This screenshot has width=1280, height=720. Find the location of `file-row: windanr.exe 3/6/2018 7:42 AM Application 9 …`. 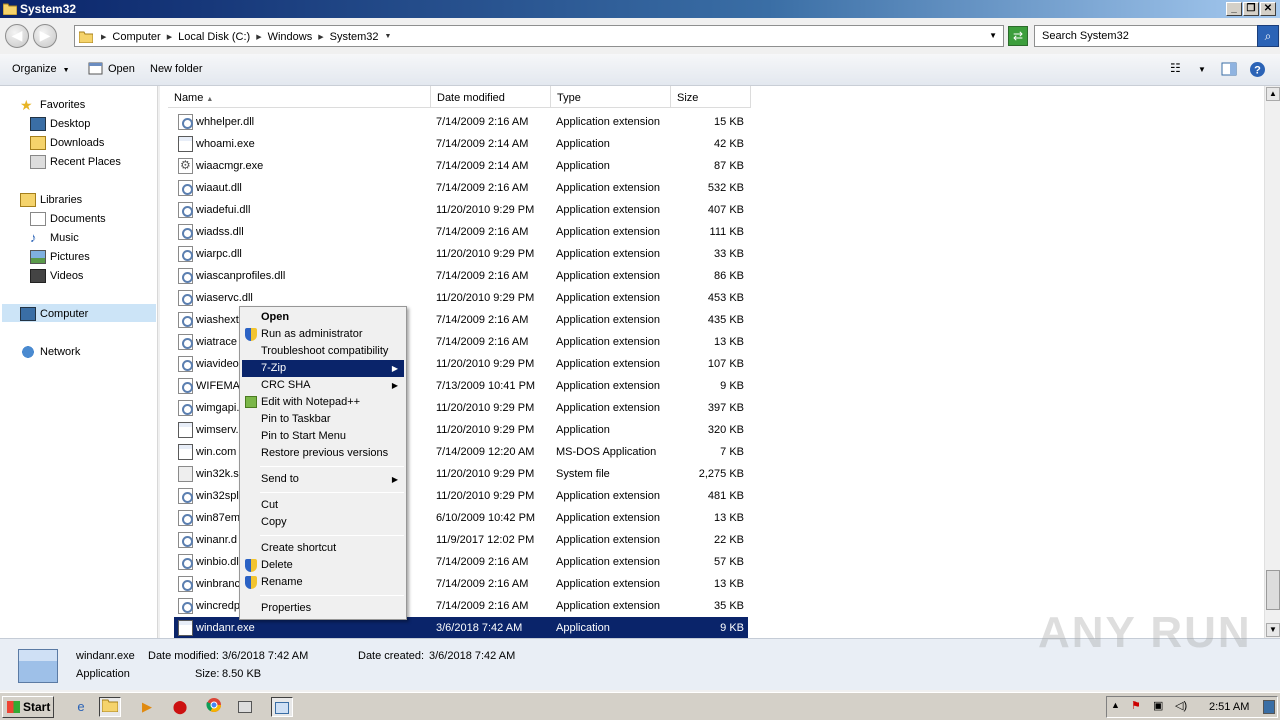

file-row: windanr.exe 3/6/2018 7:42 AM Application 9 … is located at coordinates (461, 628).